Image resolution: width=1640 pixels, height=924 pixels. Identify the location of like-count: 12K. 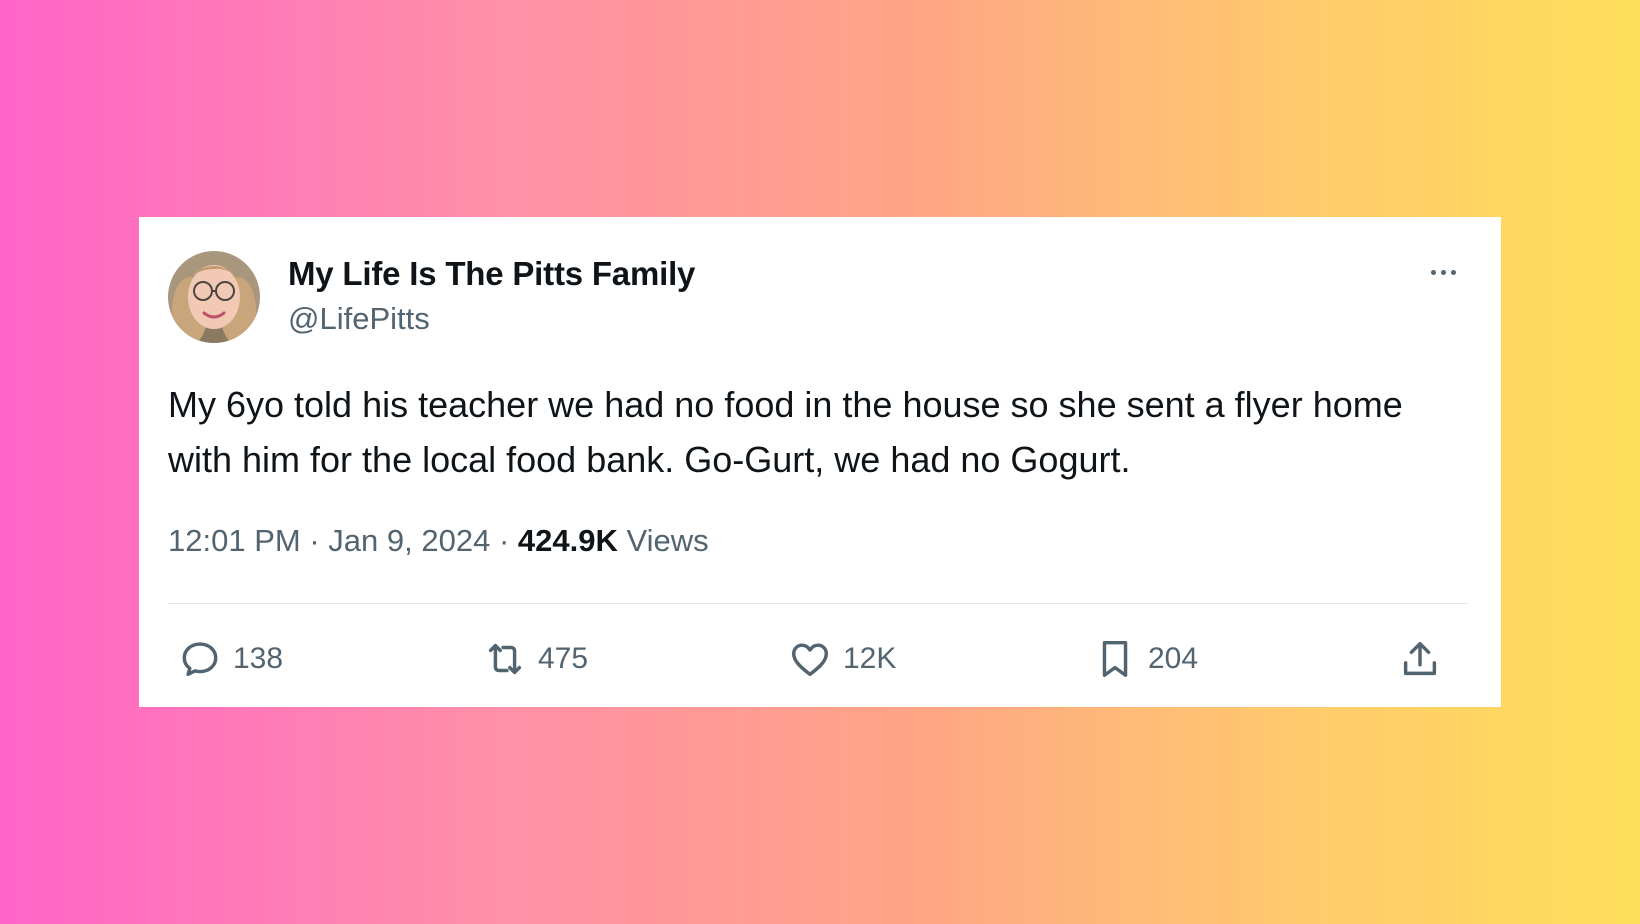
(870, 658).